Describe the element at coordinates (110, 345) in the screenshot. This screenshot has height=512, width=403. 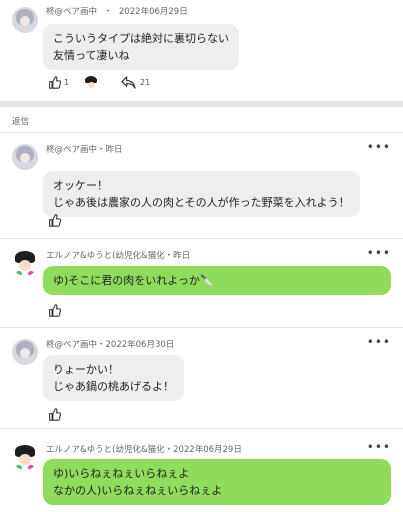
I see `reply-meta: 柊@ペア画中・2022年06月30日` at that location.